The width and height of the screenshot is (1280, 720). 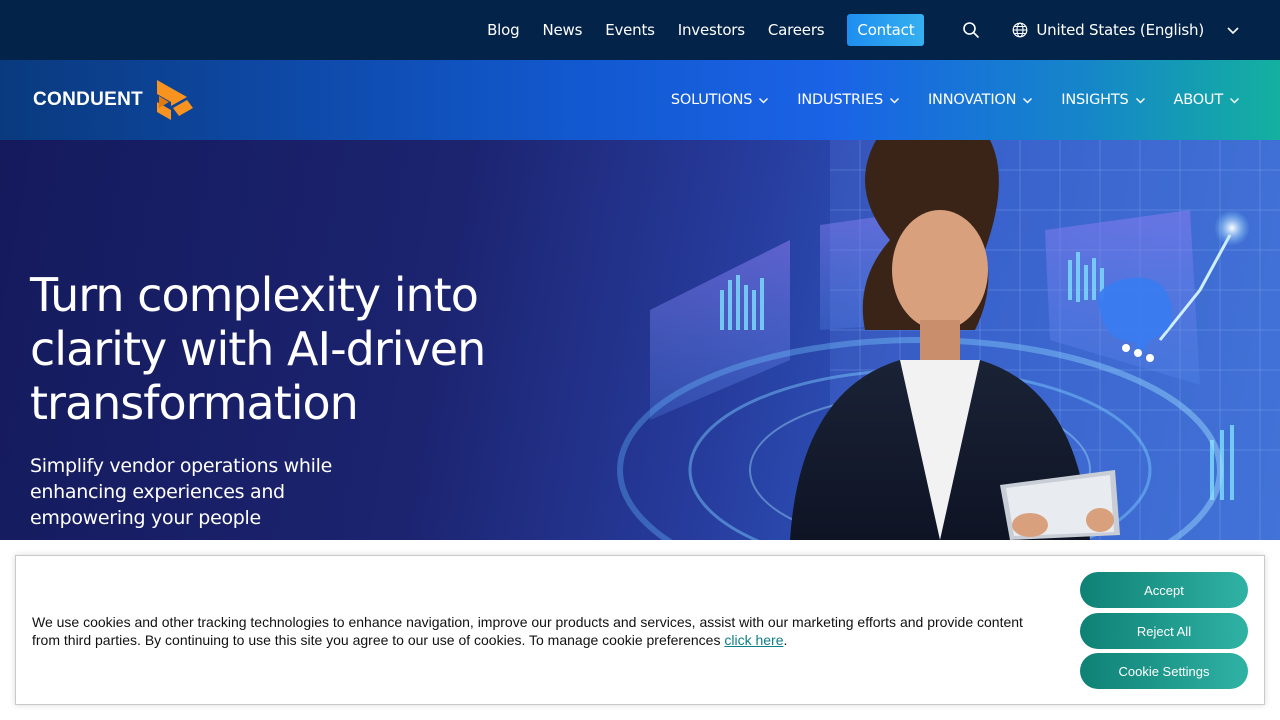 I want to click on nav-item-label: INDUSTRIES, so click(x=840, y=100).